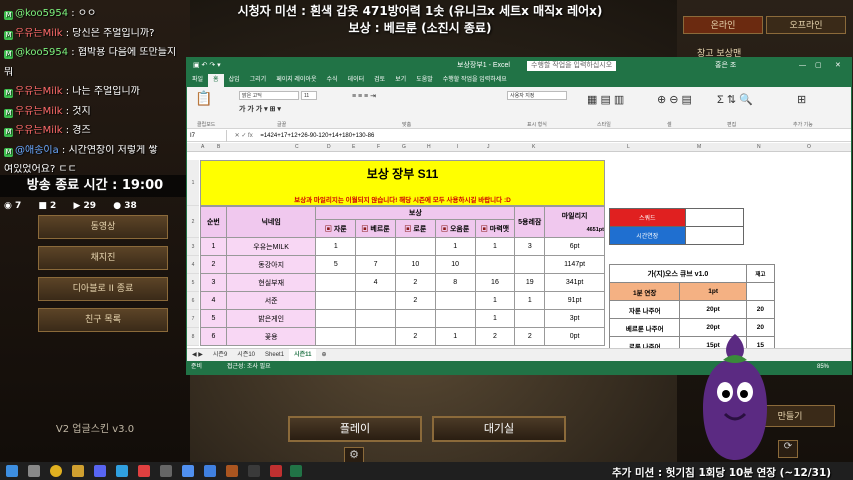 The height and width of the screenshot is (480, 853). What do you see at coordinates (429, 147) in the screenshot?
I see `column-header: H` at bounding box center [429, 147].